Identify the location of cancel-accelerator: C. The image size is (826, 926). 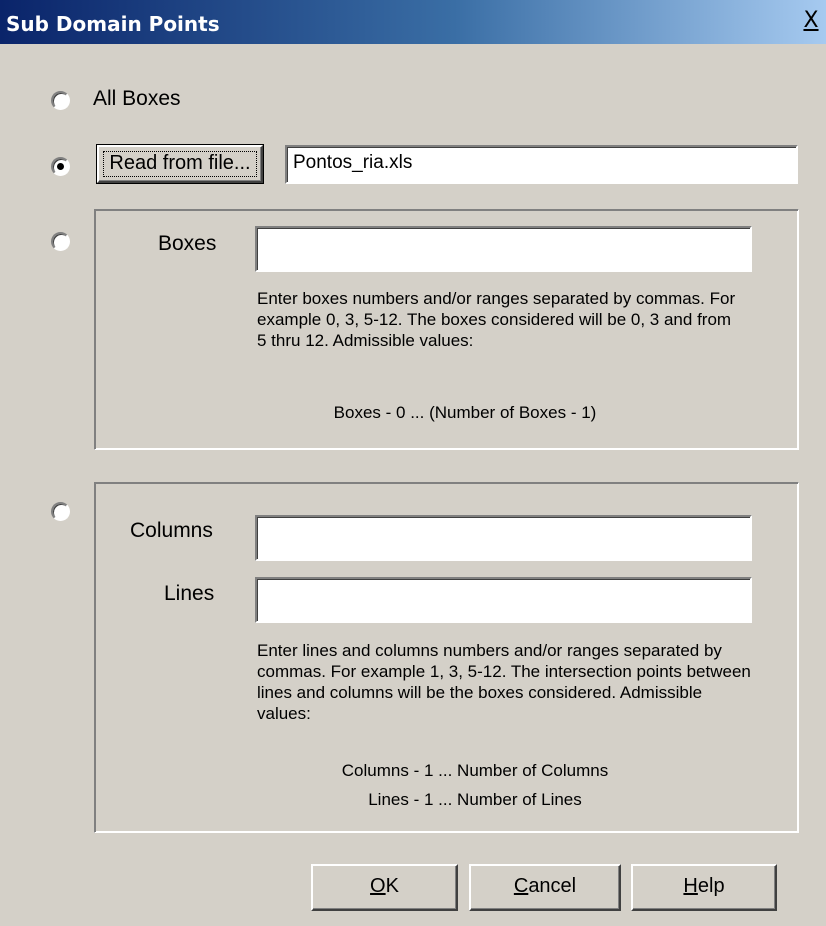
(521, 886).